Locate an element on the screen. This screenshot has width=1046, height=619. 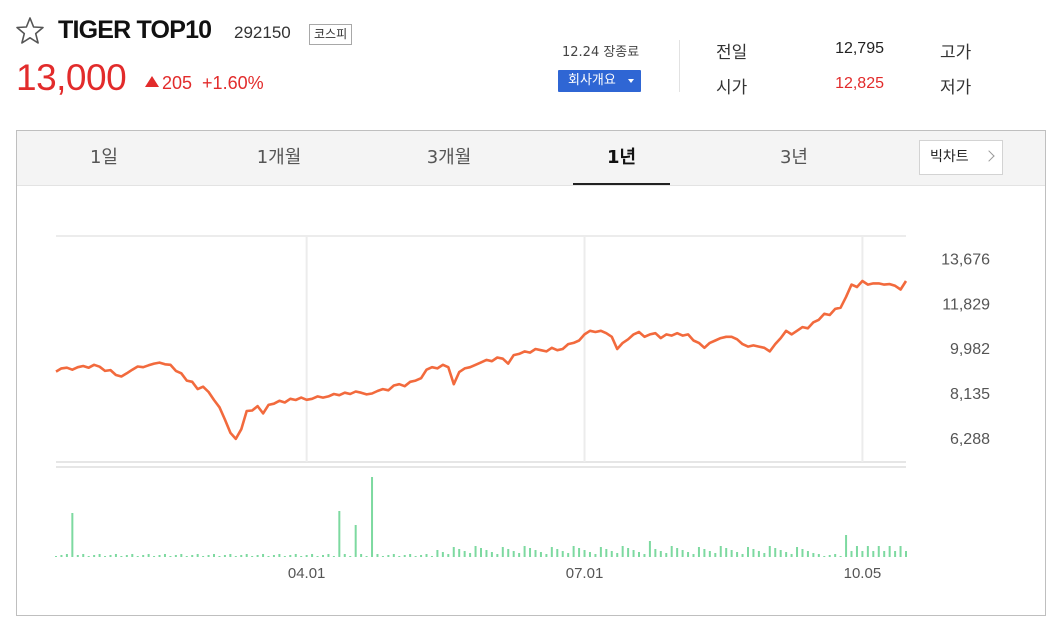
x-tick-label: 07.01 is located at coordinates (585, 573).